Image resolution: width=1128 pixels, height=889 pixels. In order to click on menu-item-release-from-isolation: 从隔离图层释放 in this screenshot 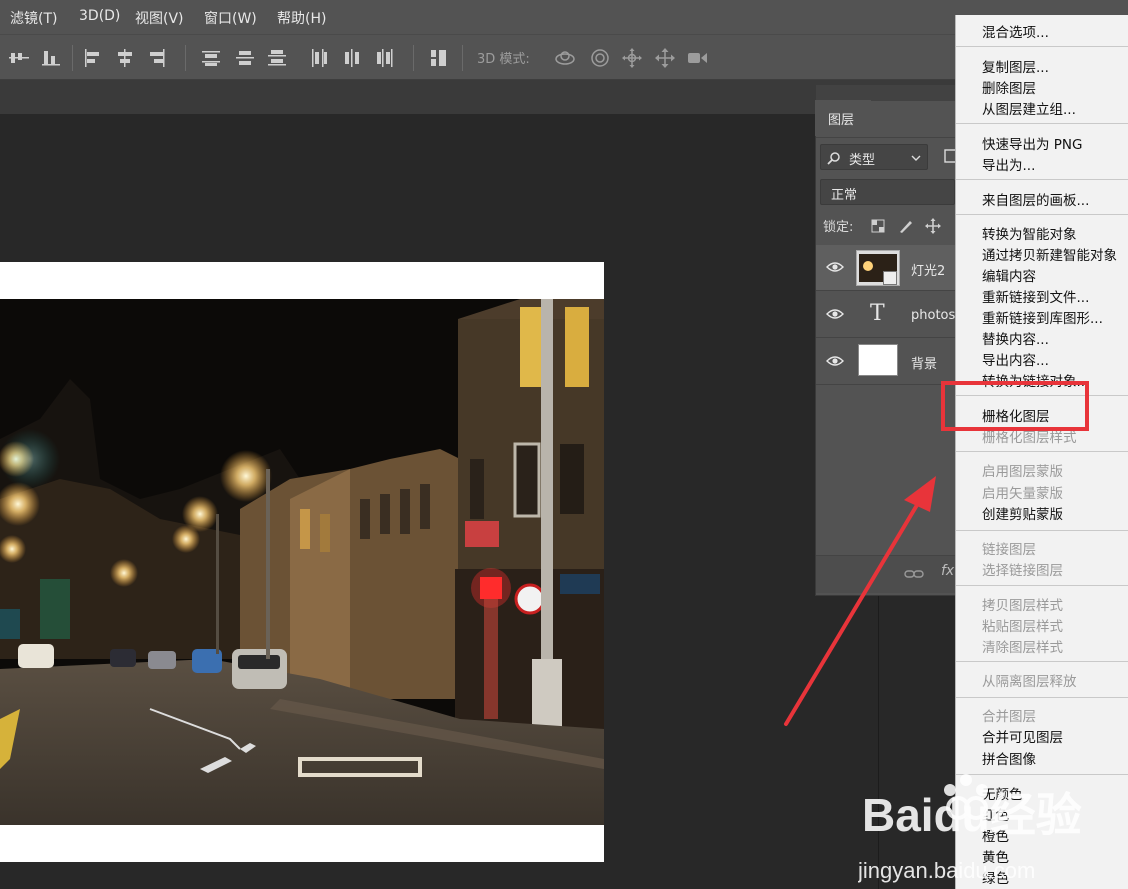, I will do `click(1029, 682)`.